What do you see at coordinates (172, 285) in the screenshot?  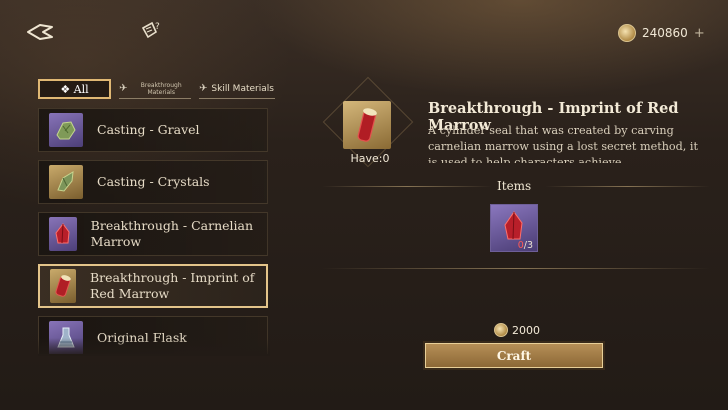 I see `list-item-label: Breakthrough - Imprint of Red Marrow` at bounding box center [172, 285].